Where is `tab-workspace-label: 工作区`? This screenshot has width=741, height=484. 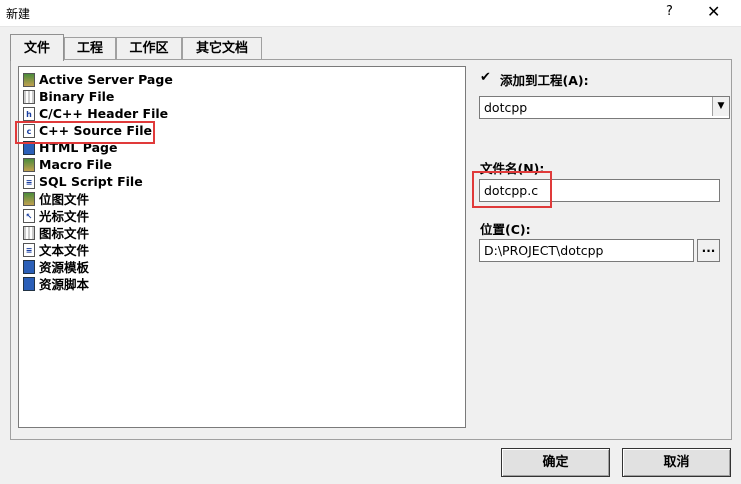
tab-workspace-label: 工作区 is located at coordinates (149, 48).